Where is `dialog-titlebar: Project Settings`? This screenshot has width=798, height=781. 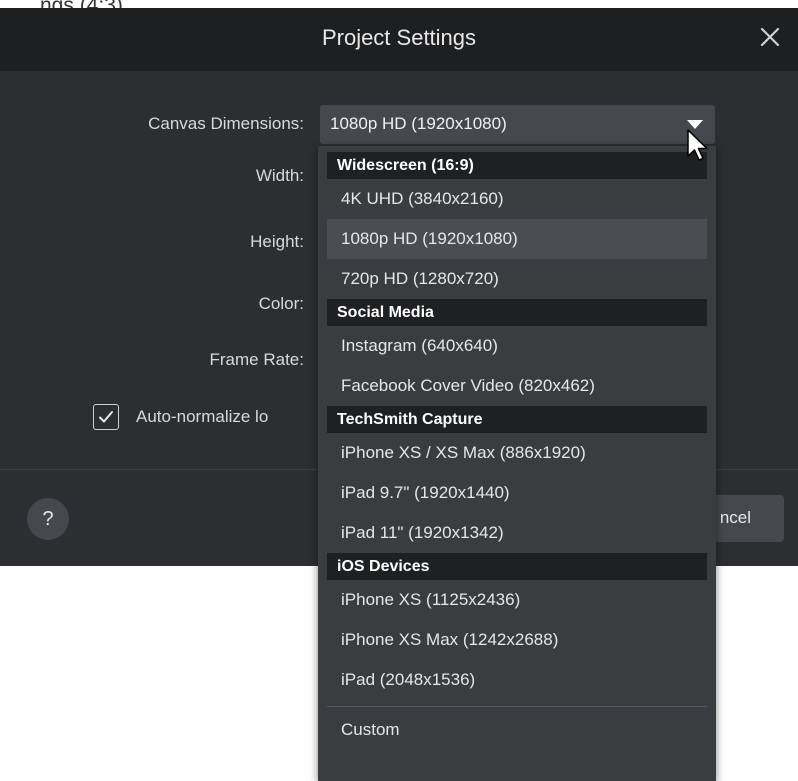 dialog-titlebar: Project Settings is located at coordinates (399, 39).